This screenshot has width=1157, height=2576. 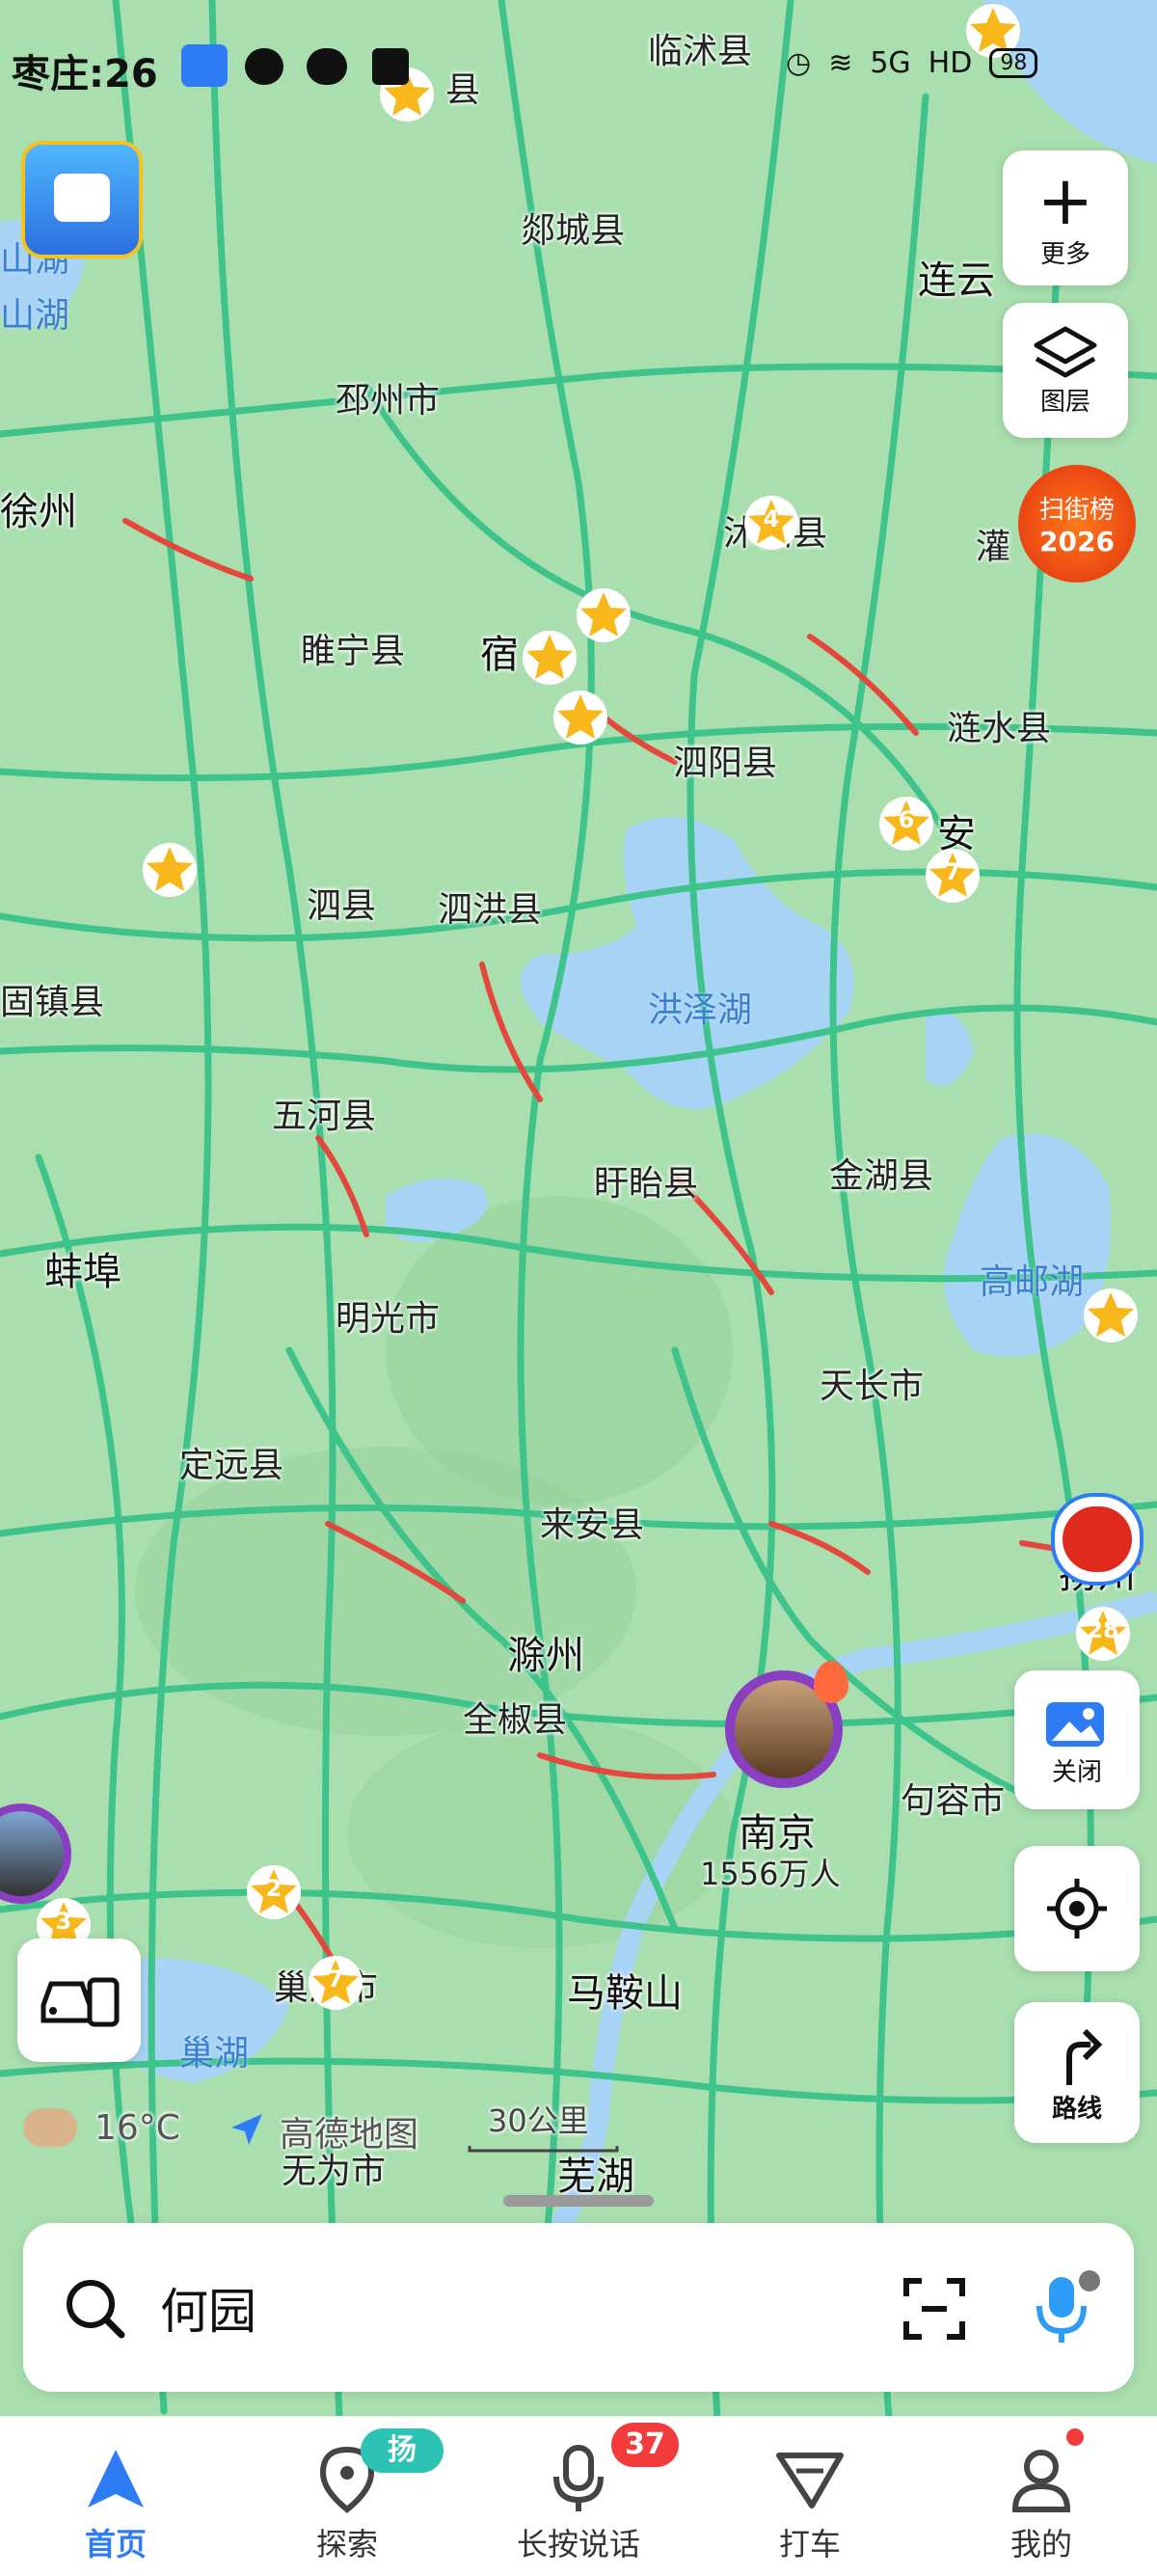 What do you see at coordinates (1076, 1772) in the screenshot?
I see `ar-label: 关闭` at bounding box center [1076, 1772].